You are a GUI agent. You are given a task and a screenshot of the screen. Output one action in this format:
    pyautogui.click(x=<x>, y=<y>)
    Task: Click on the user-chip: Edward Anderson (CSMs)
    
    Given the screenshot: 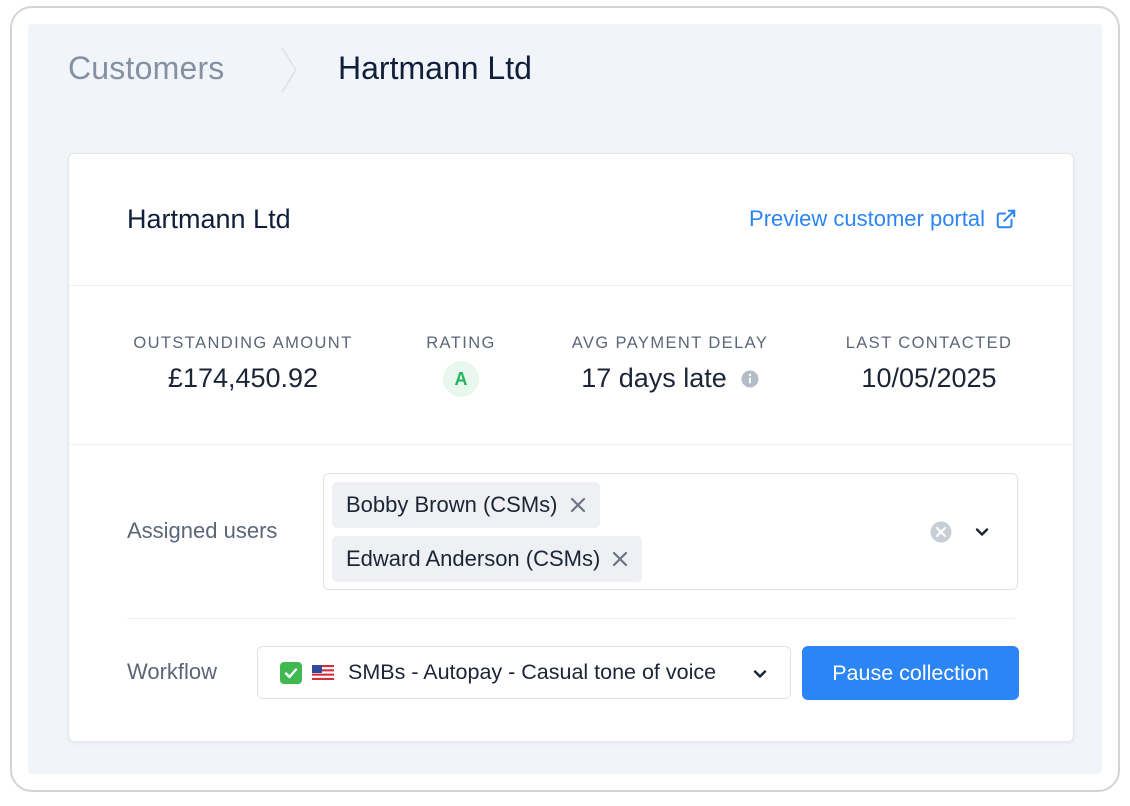 What is the action you would take?
    pyautogui.click(x=487, y=559)
    